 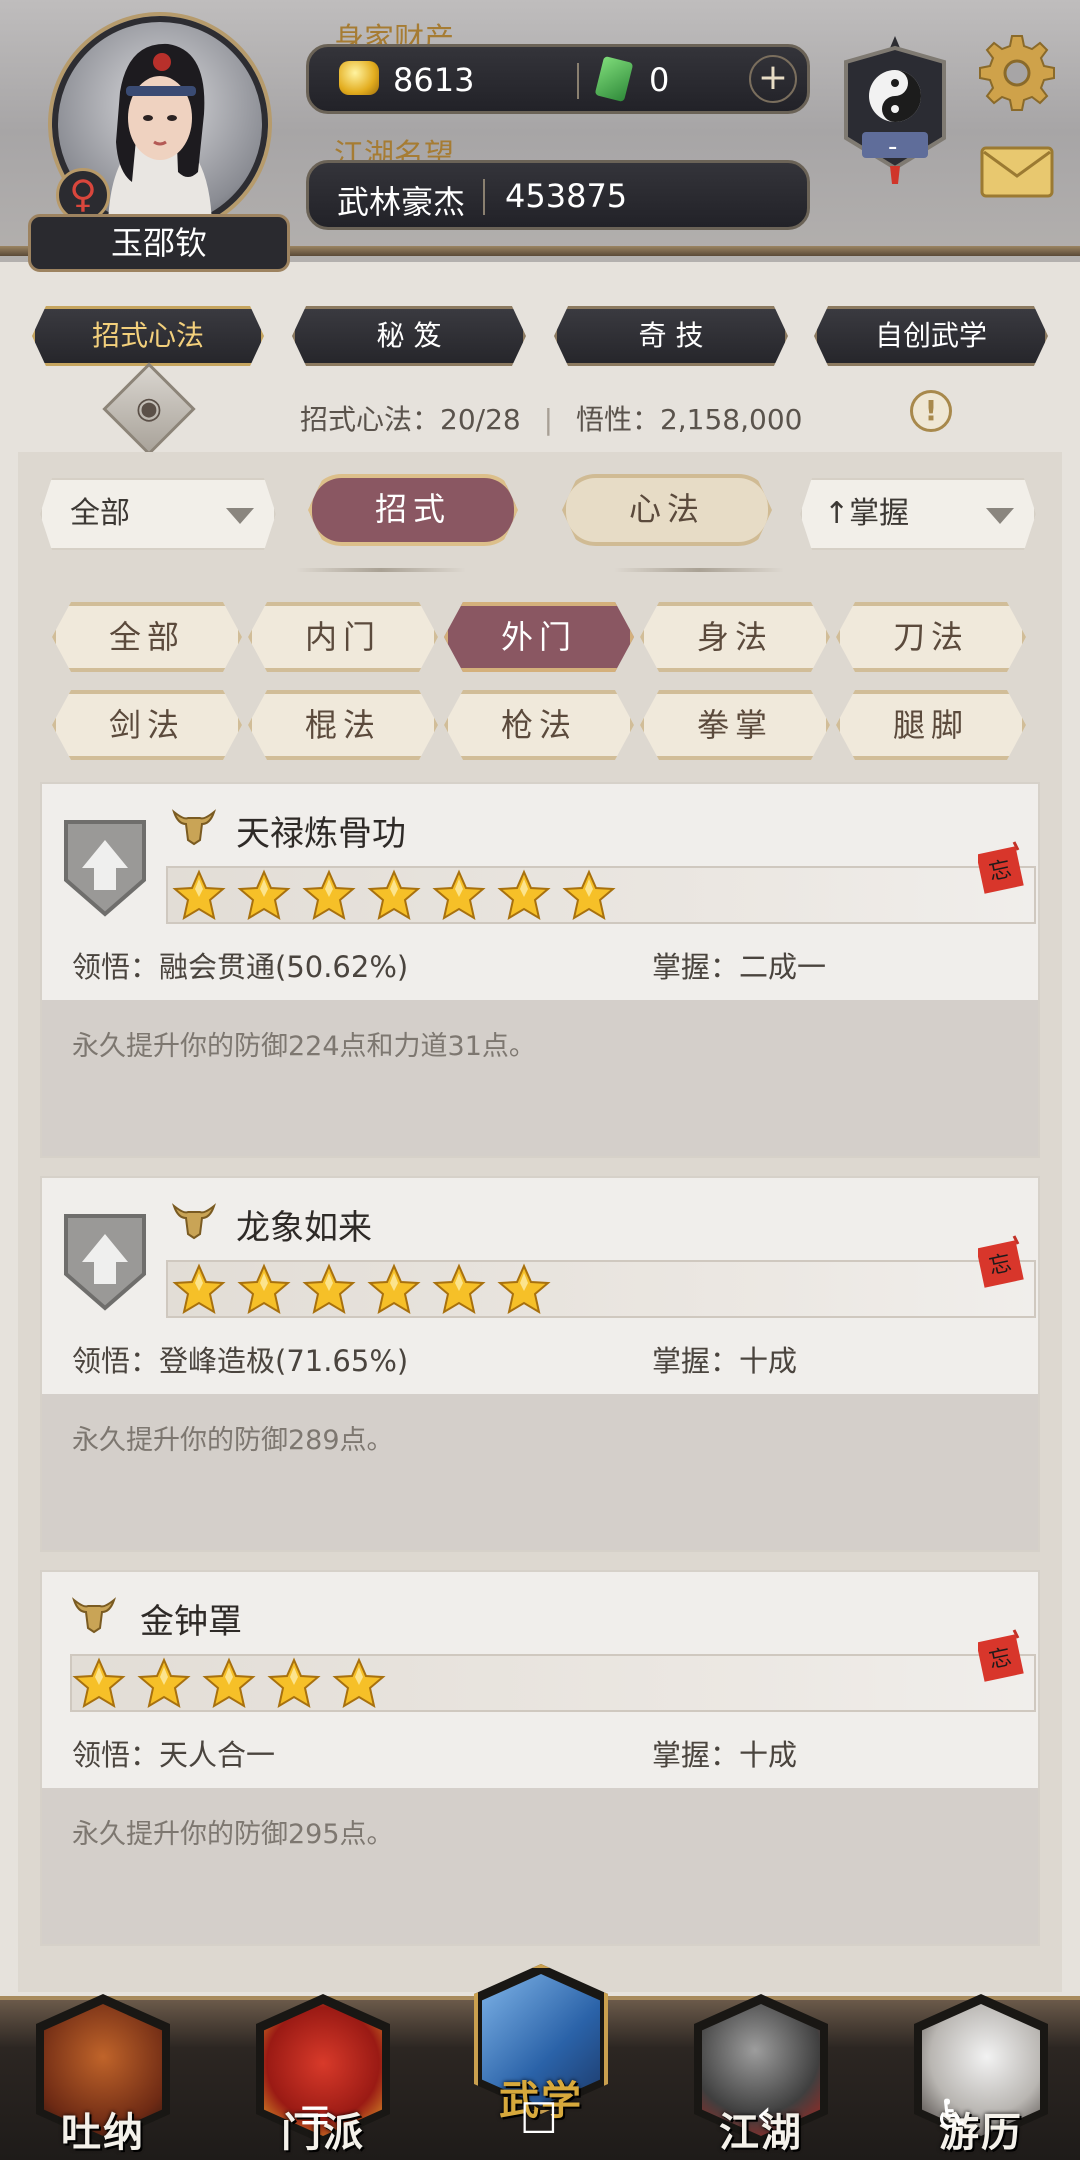 What do you see at coordinates (343, 725) in the screenshot?
I see `category-staff: 棍法` at bounding box center [343, 725].